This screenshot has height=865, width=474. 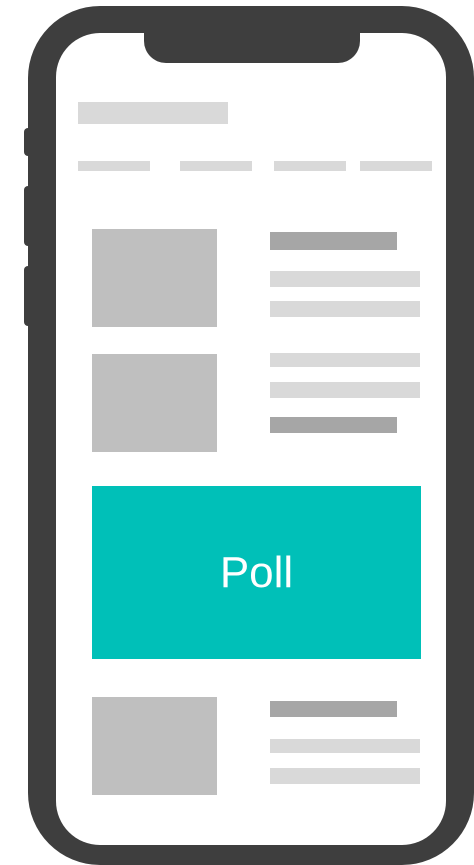 I want to click on poll-label: Poll, so click(x=256, y=572).